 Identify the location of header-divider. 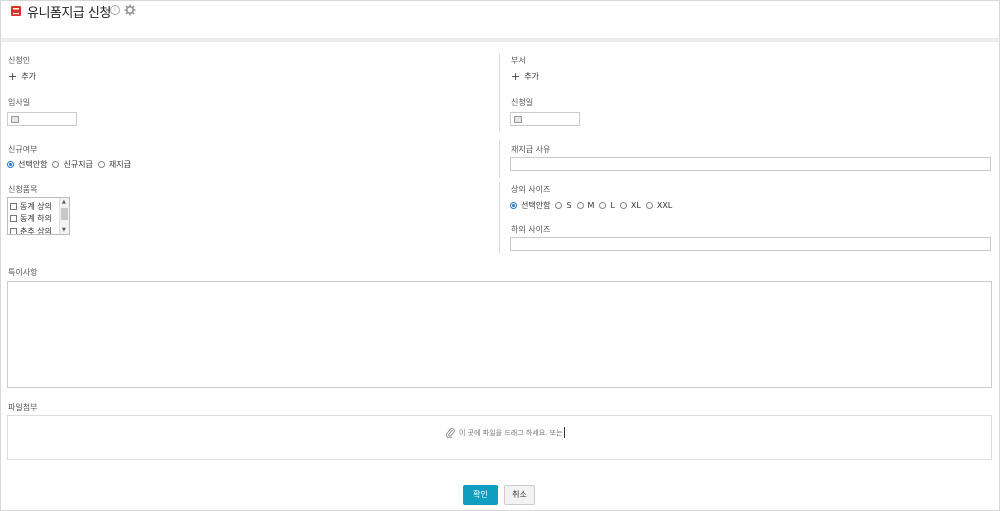
(500, 40).